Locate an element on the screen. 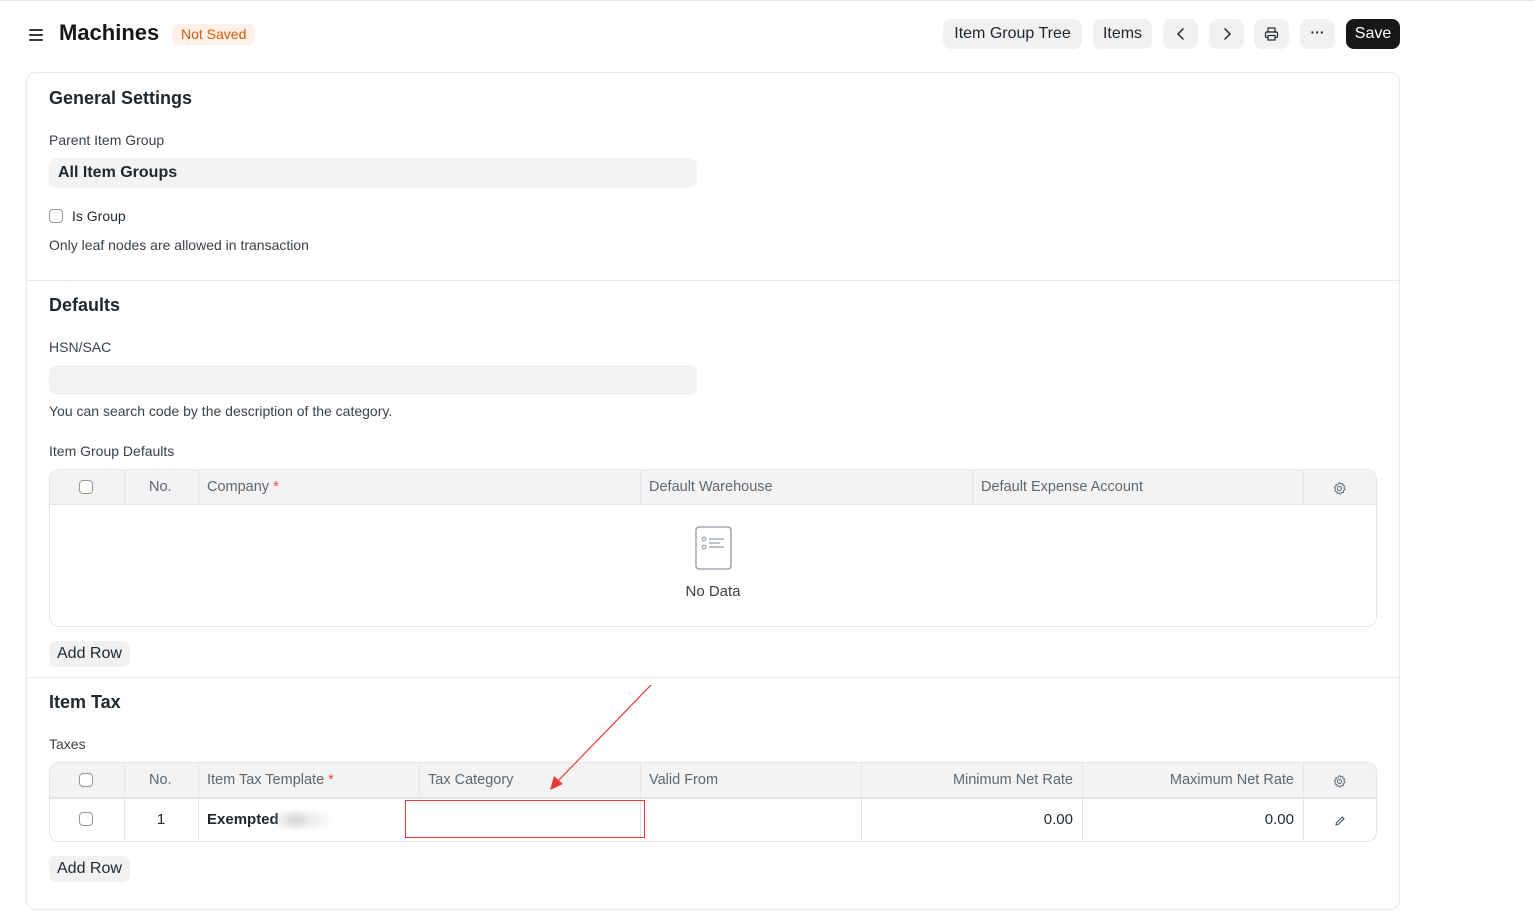  add-row-button-defaults: Add Row is located at coordinates (89, 654).